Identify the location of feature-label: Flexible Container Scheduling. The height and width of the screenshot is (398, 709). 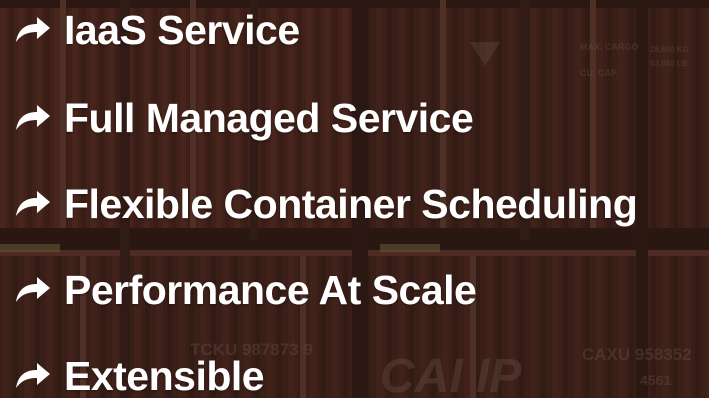
(351, 203).